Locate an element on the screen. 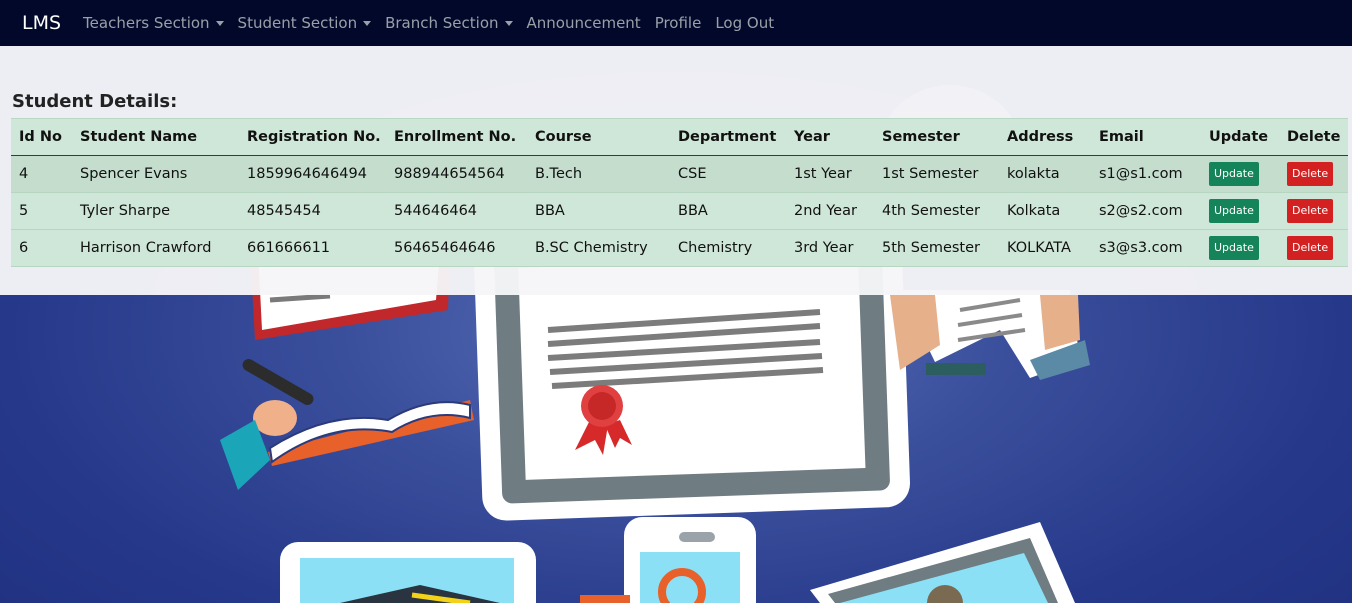 This screenshot has height=603, width=1352. cell-department: BBA is located at coordinates (728, 211).